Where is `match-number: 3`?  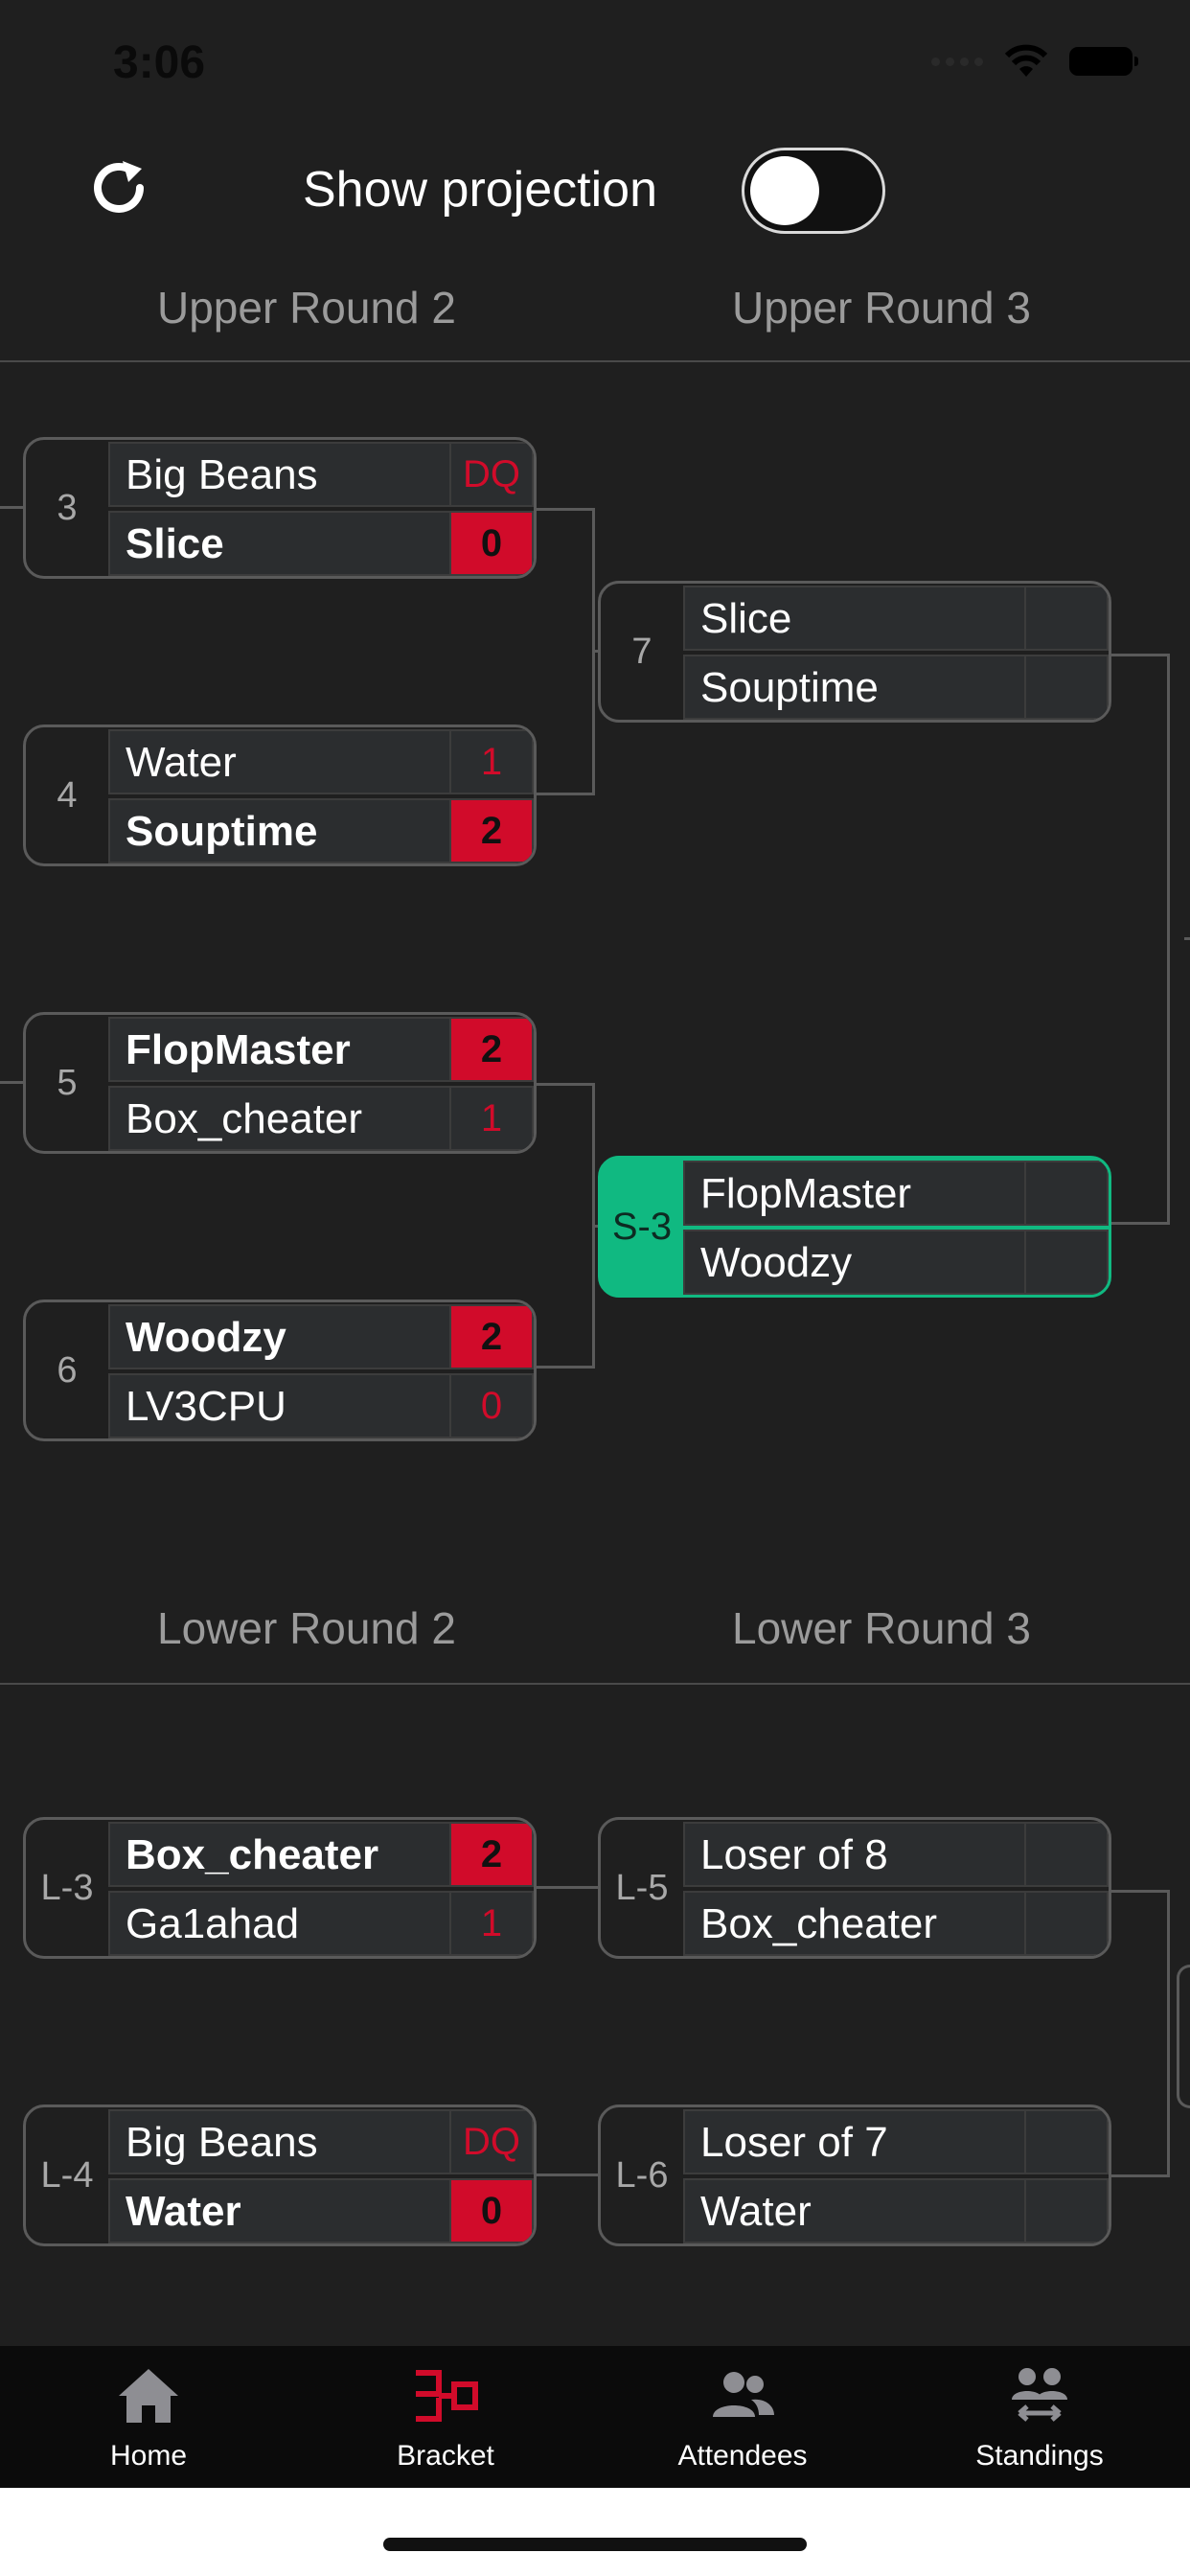
match-number: 3 is located at coordinates (68, 508).